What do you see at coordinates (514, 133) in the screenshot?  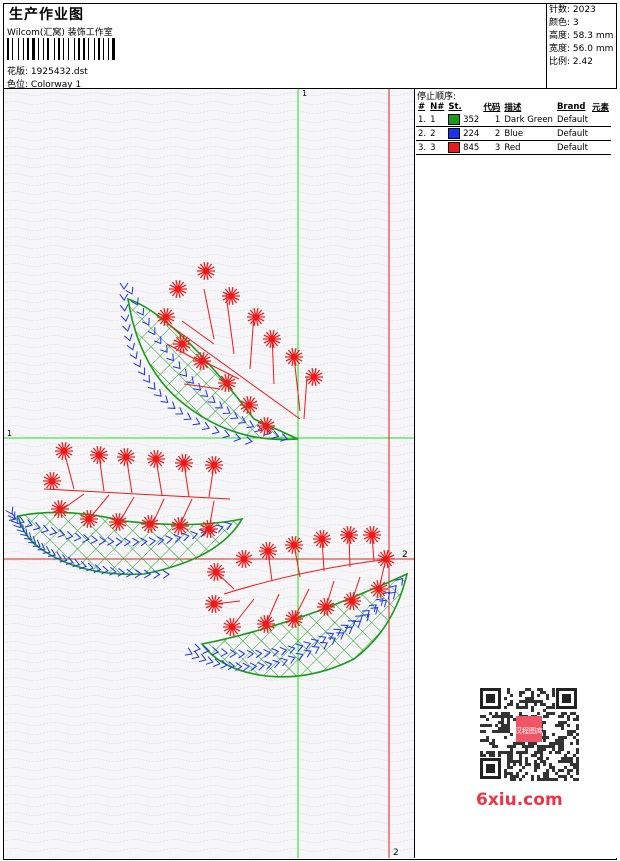 I see `thread-row: 2. 2 224 2 Blue Default` at bounding box center [514, 133].